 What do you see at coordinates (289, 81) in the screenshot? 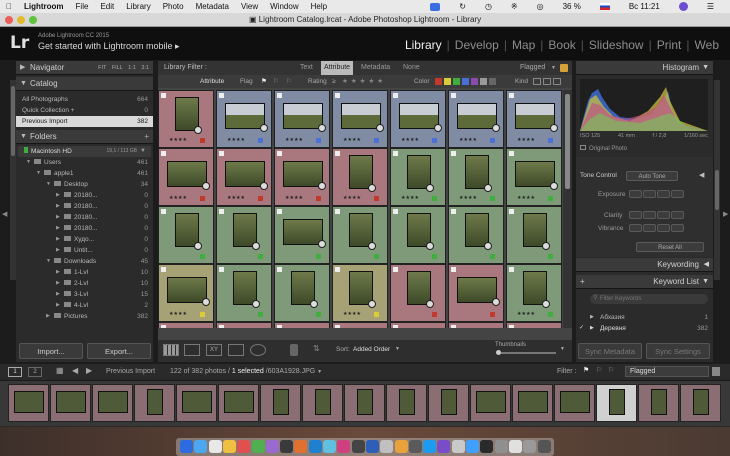
I see `flag-reject-icon: ⚐` at bounding box center [289, 81].